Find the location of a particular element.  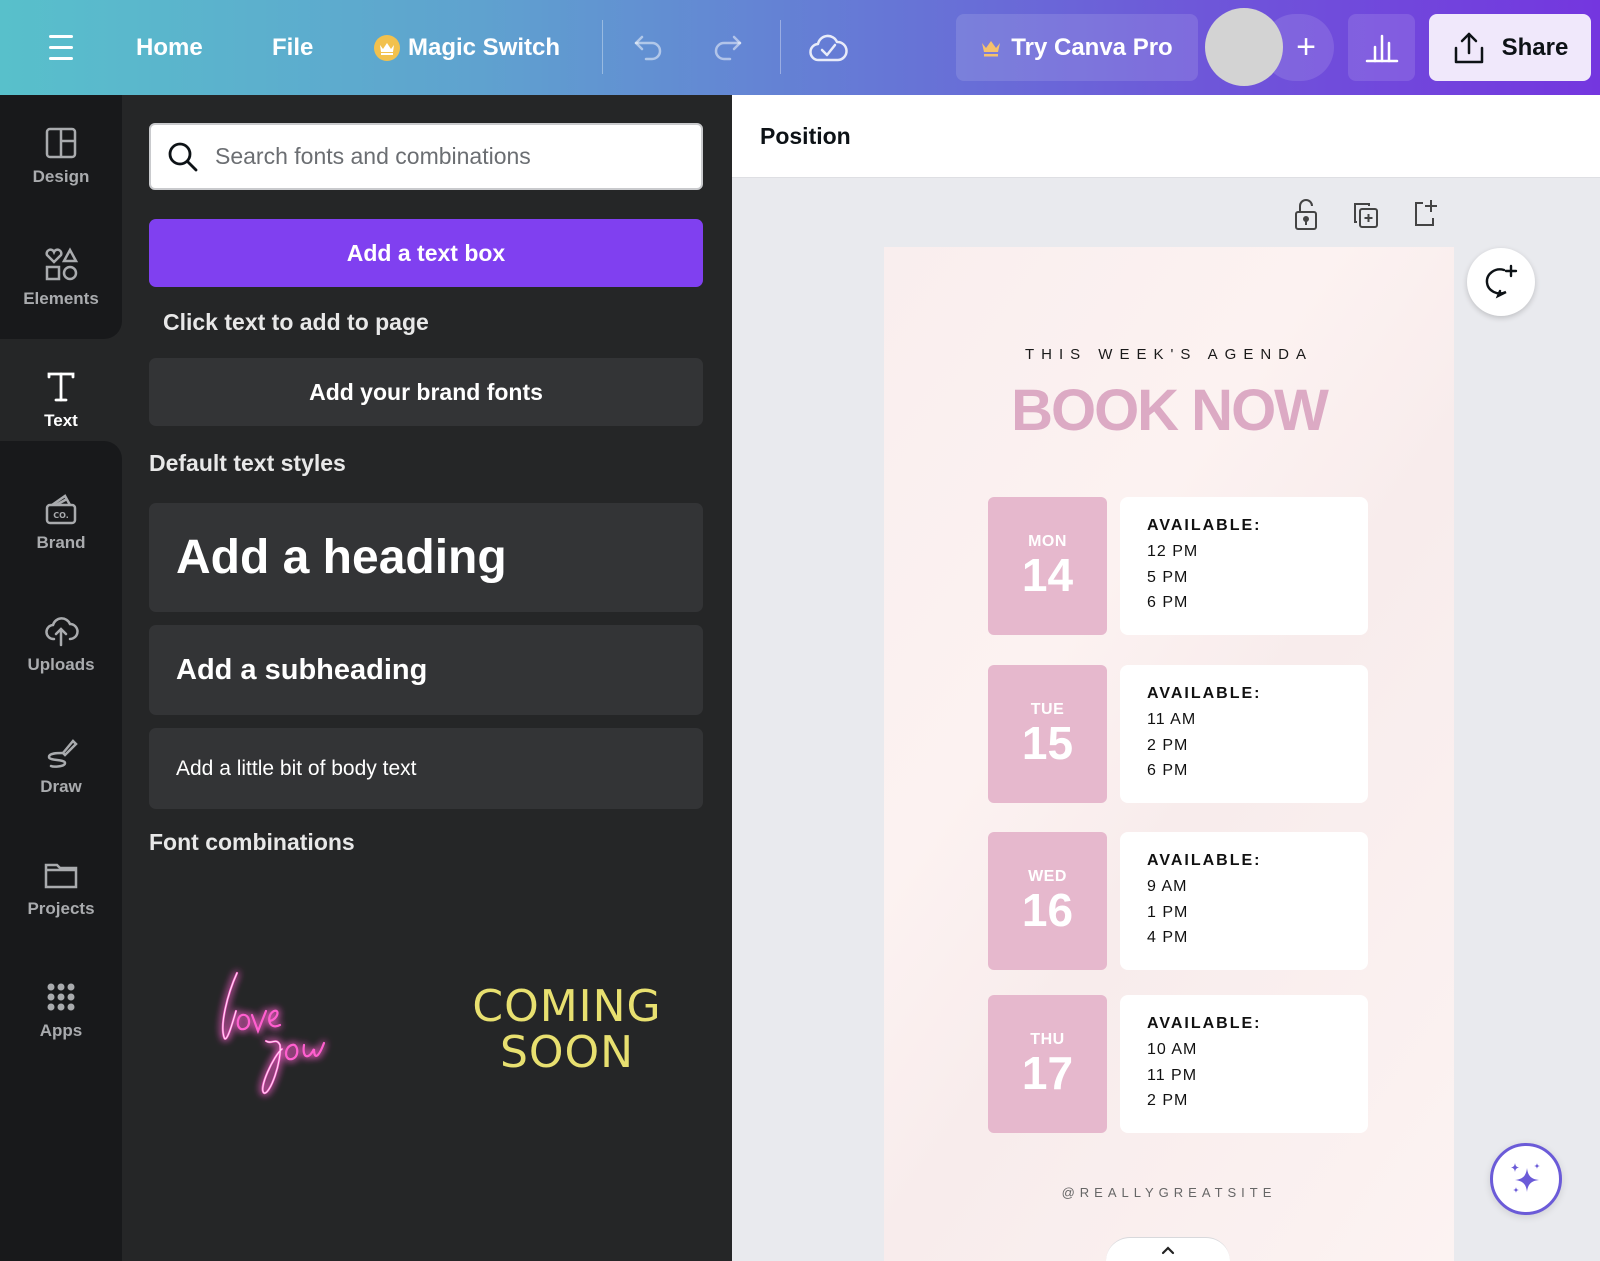

day-row: TUE 15 AVAILABLE: 11 AM 2 PM 6 PM is located at coordinates (1178, 734).